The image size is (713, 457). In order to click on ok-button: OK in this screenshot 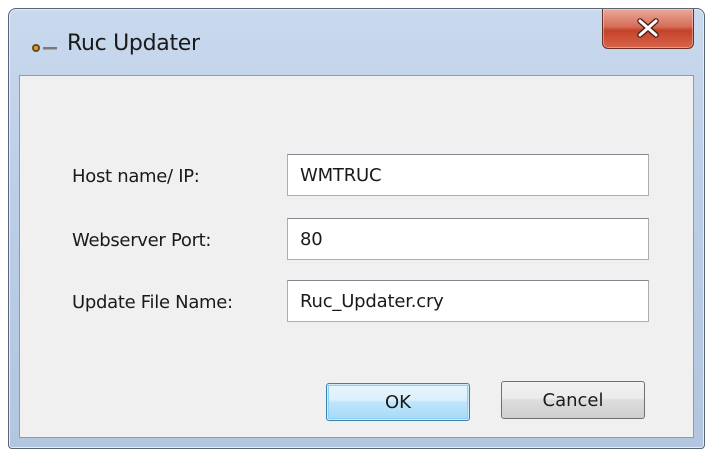, I will do `click(398, 402)`.